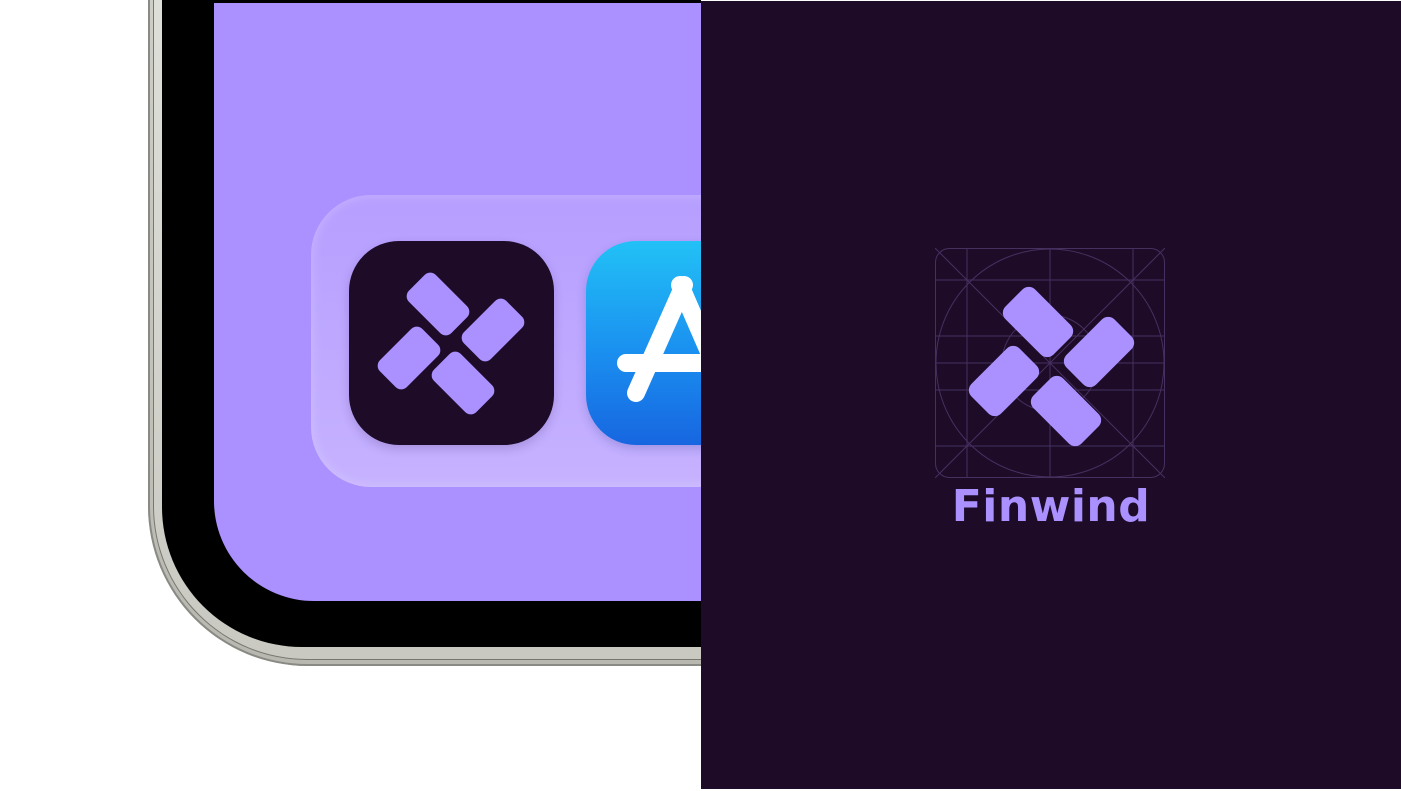 The height and width of the screenshot is (791, 1401). Describe the element at coordinates (1051, 506) in the screenshot. I see `brand-name: Finwind` at that location.